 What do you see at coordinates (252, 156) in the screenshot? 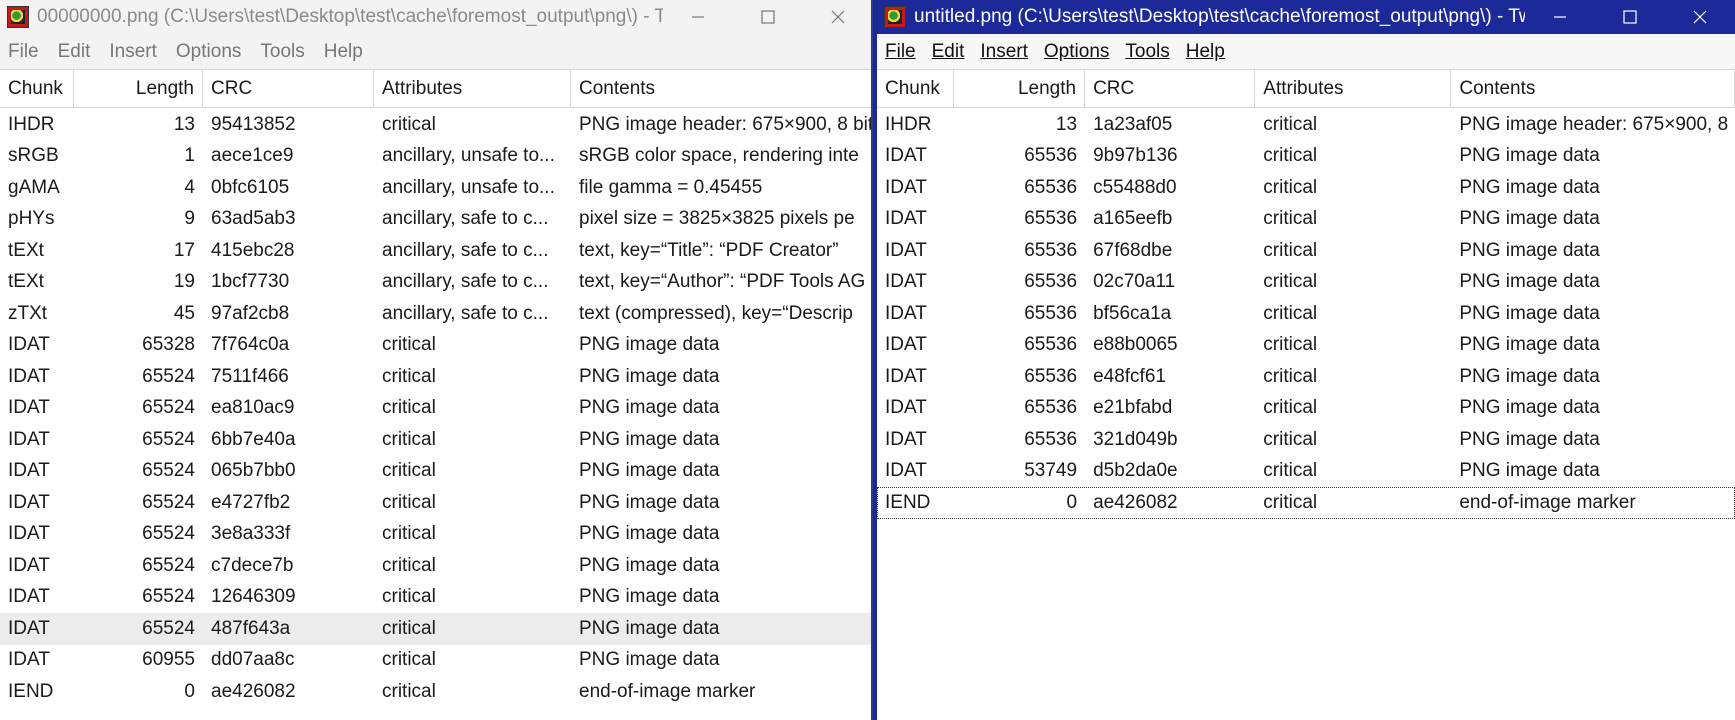
I see `cell-crc: aece1ce9` at bounding box center [252, 156].